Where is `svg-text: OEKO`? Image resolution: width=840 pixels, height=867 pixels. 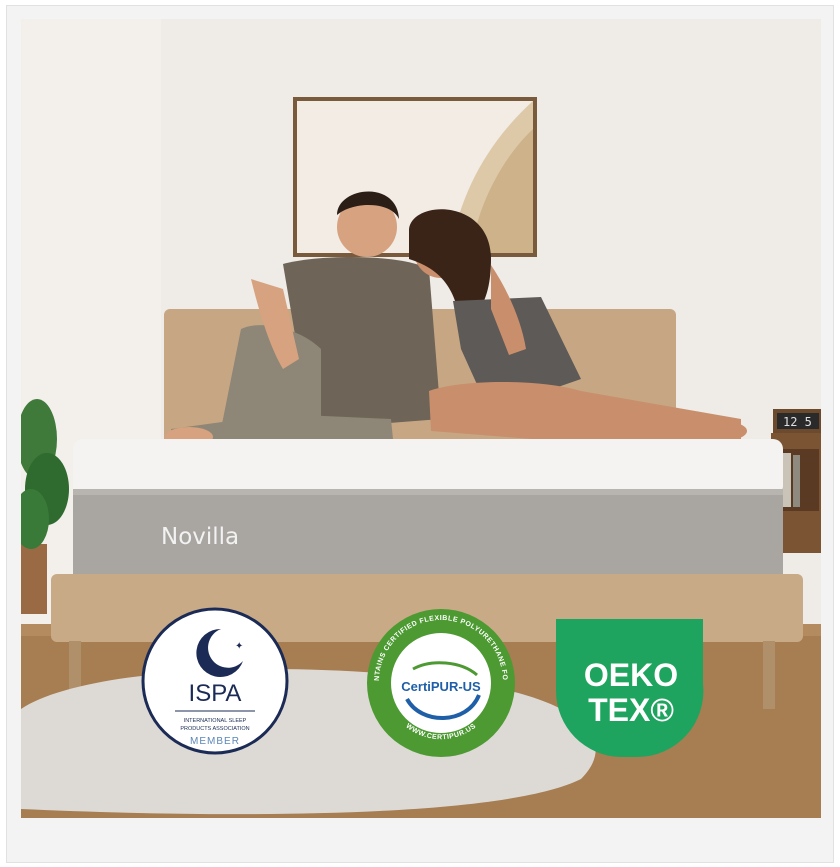
svg-text: OEKO is located at coordinates (631, 675).